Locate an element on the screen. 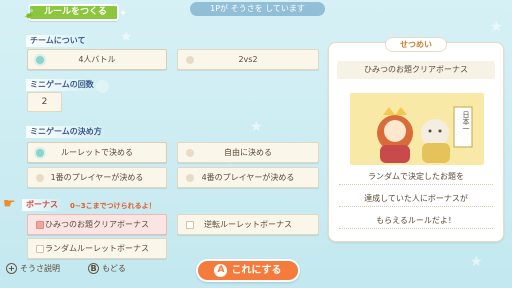 This screenshot has height=288, width=512. description-line: ランダムで決定したお題を is located at coordinates (416, 178).